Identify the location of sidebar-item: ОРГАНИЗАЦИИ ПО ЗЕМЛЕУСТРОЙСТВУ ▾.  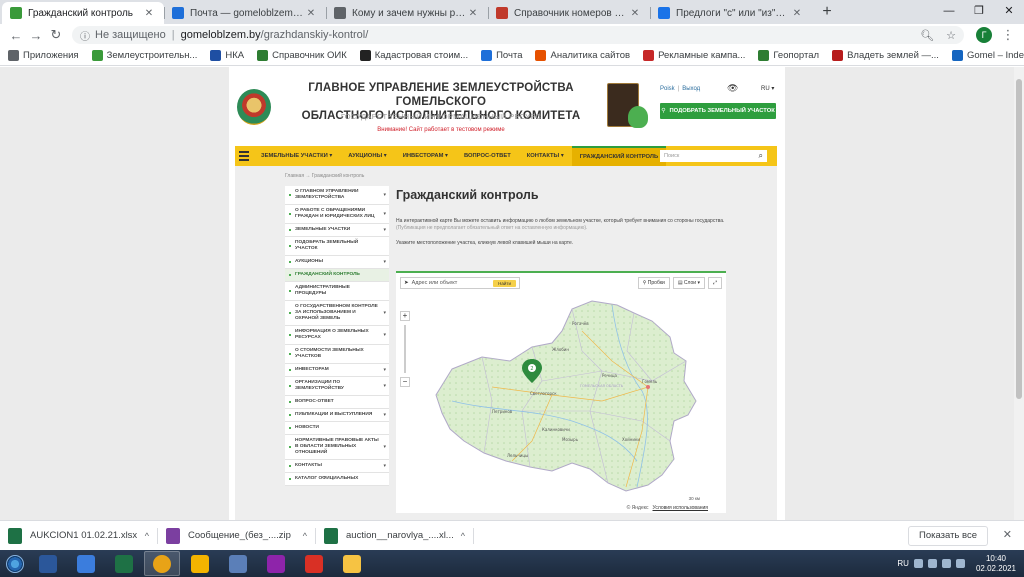
(337, 386).